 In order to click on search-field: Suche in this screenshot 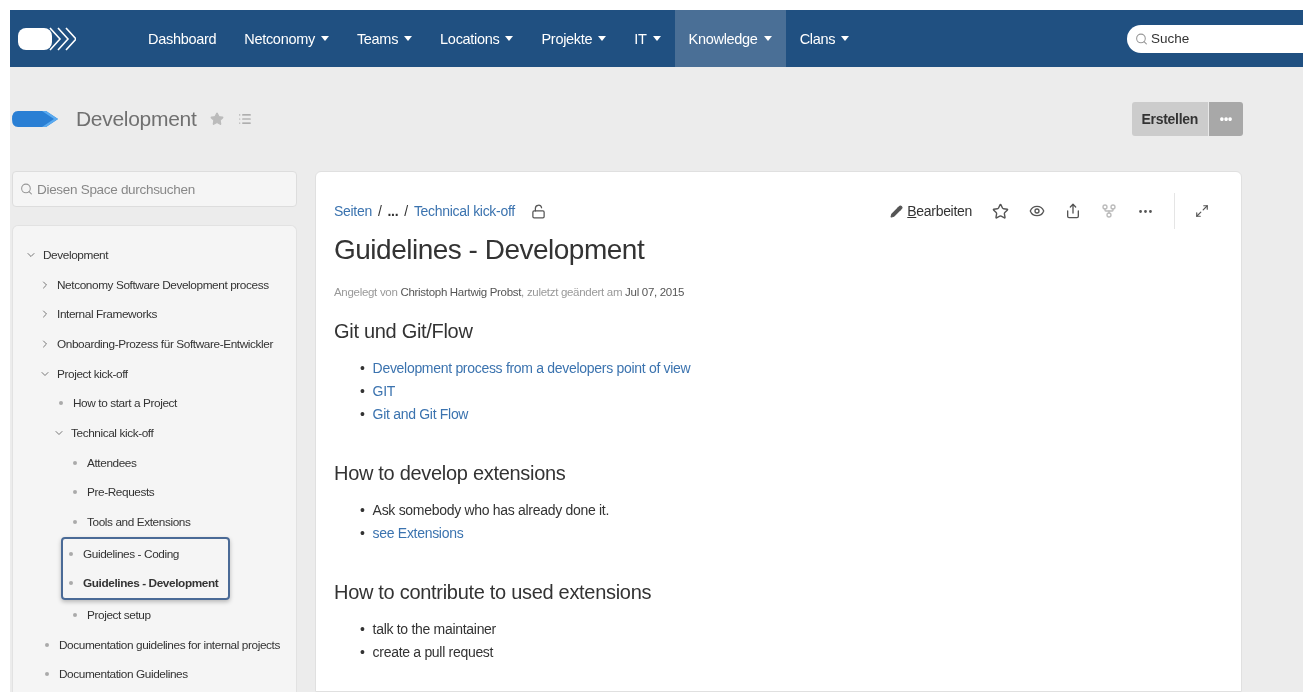, I will do `click(1215, 38)`.